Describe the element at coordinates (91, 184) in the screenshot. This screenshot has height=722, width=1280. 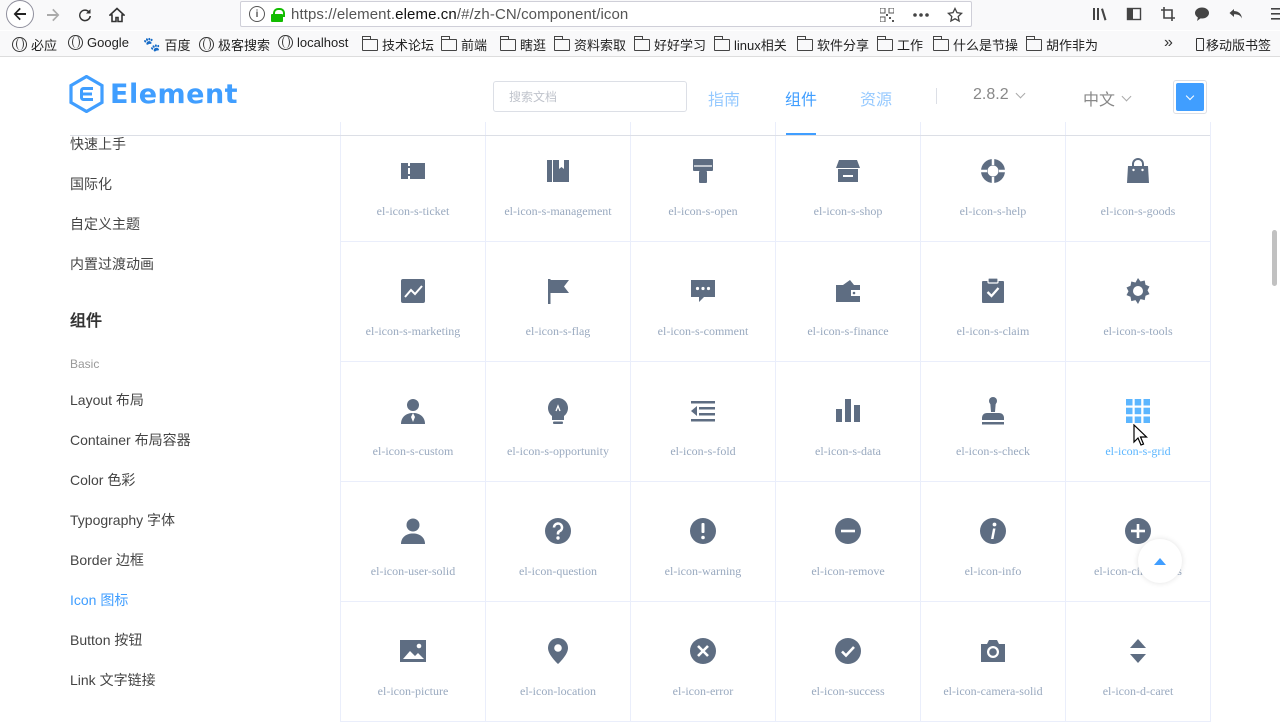
I see `sidebar-item-i18n: 国际化` at that location.